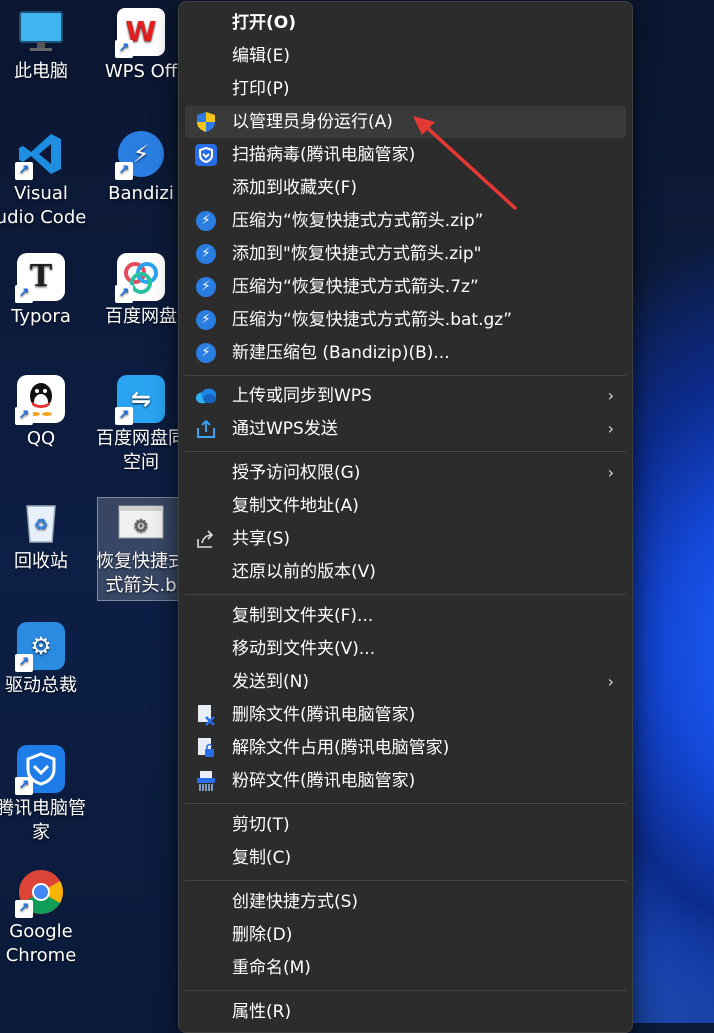  Describe the element at coordinates (465, 163) in the screenshot. I see `annotation-arrow-icon` at that location.